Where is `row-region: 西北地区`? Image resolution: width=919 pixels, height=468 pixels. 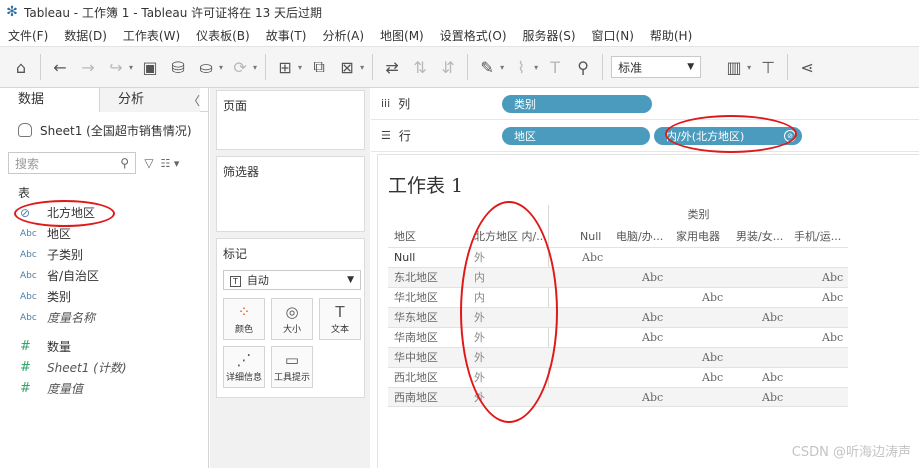
row-region: 西北地区 is located at coordinates (416, 378).